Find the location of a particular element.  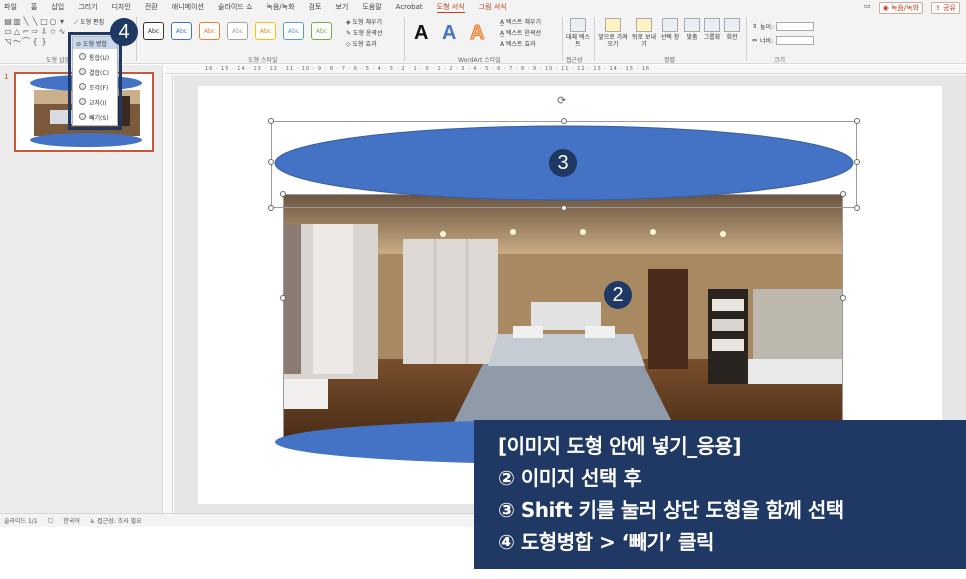

width-row: ⇔ 너비: is located at coordinates (783, 40).